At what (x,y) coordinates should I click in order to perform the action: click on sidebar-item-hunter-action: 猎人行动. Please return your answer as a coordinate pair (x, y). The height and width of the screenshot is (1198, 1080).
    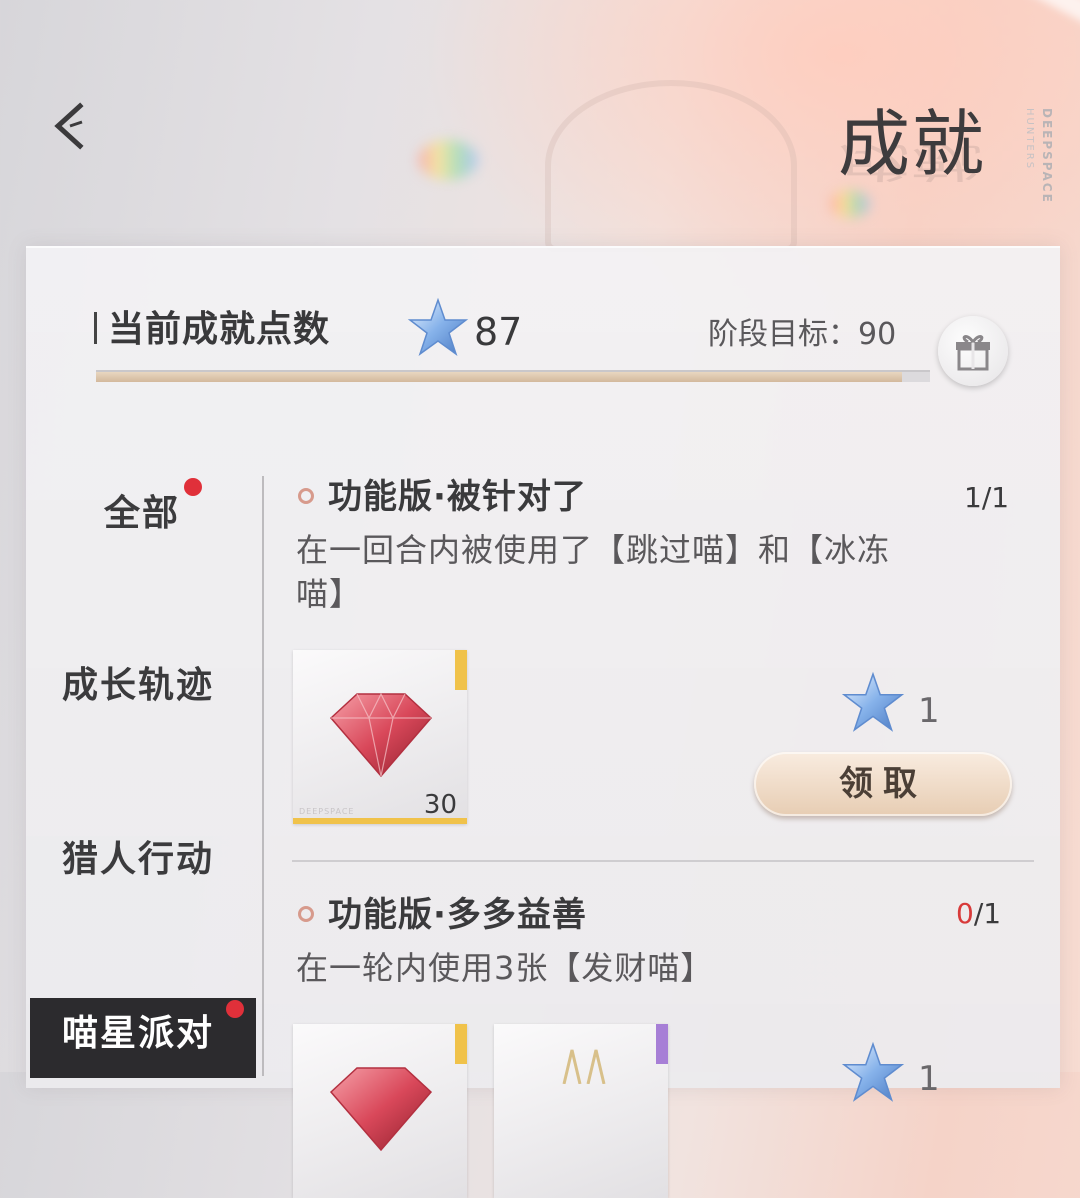
    Looking at the image, I should click on (138, 860).